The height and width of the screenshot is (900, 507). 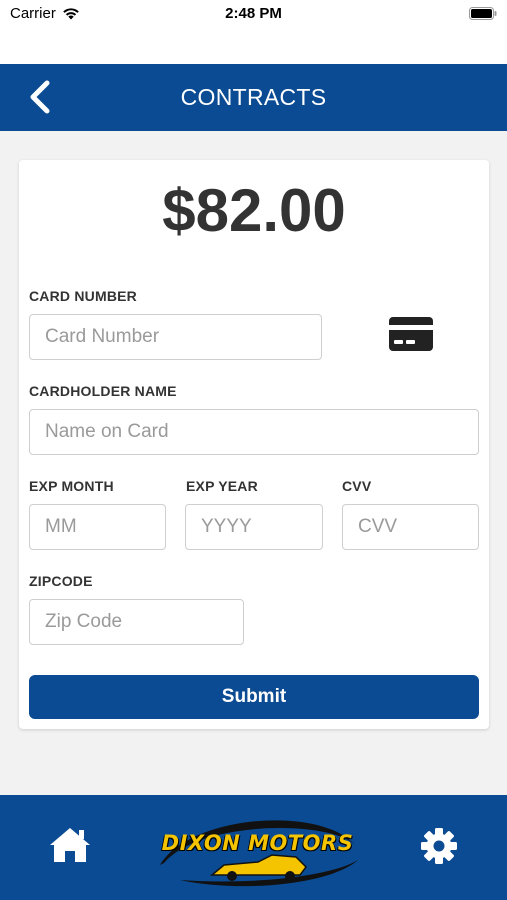 I want to click on card-number-input, so click(x=175, y=337).